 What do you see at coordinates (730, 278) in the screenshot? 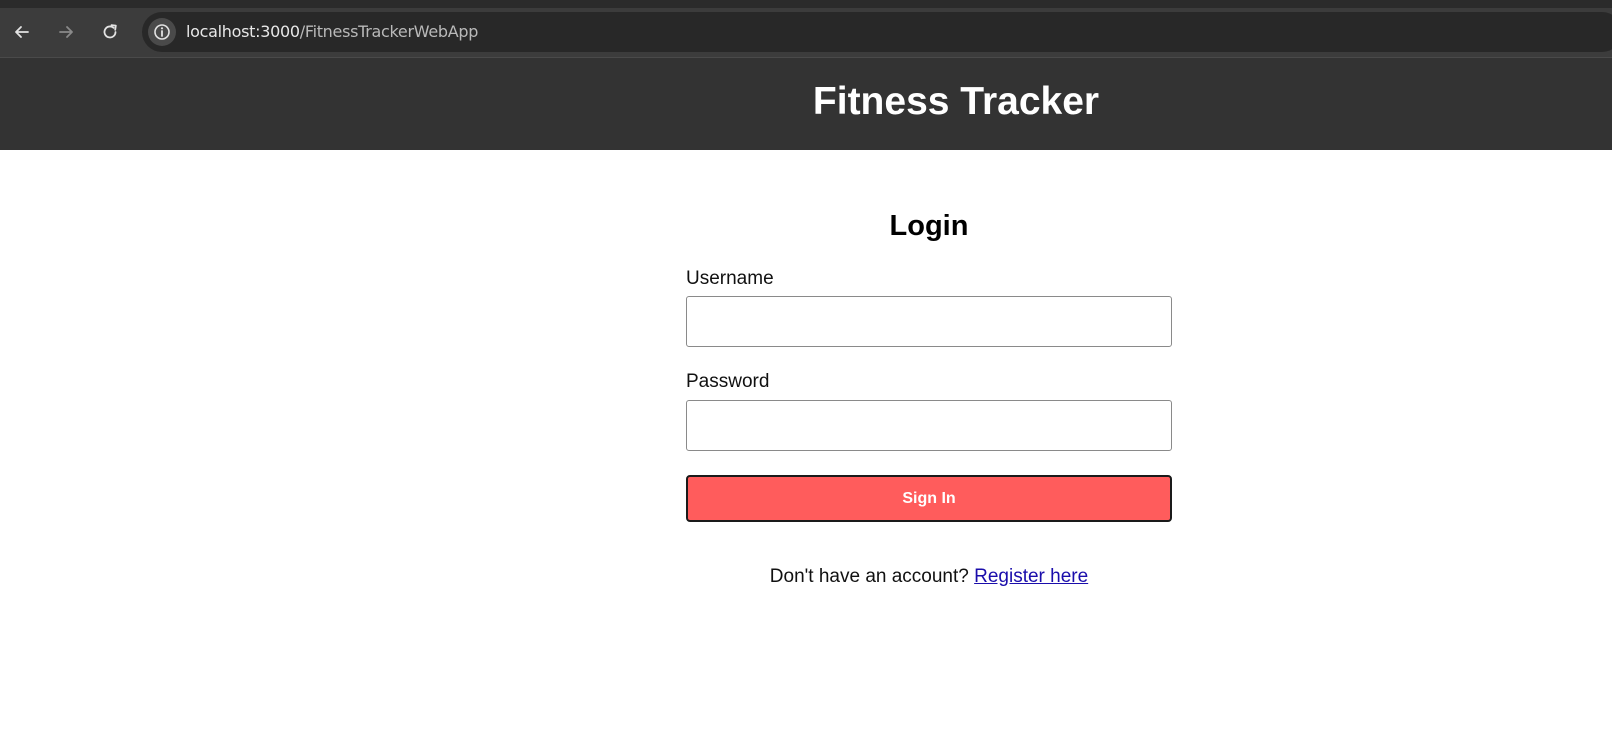
I see `username-label: Username` at bounding box center [730, 278].